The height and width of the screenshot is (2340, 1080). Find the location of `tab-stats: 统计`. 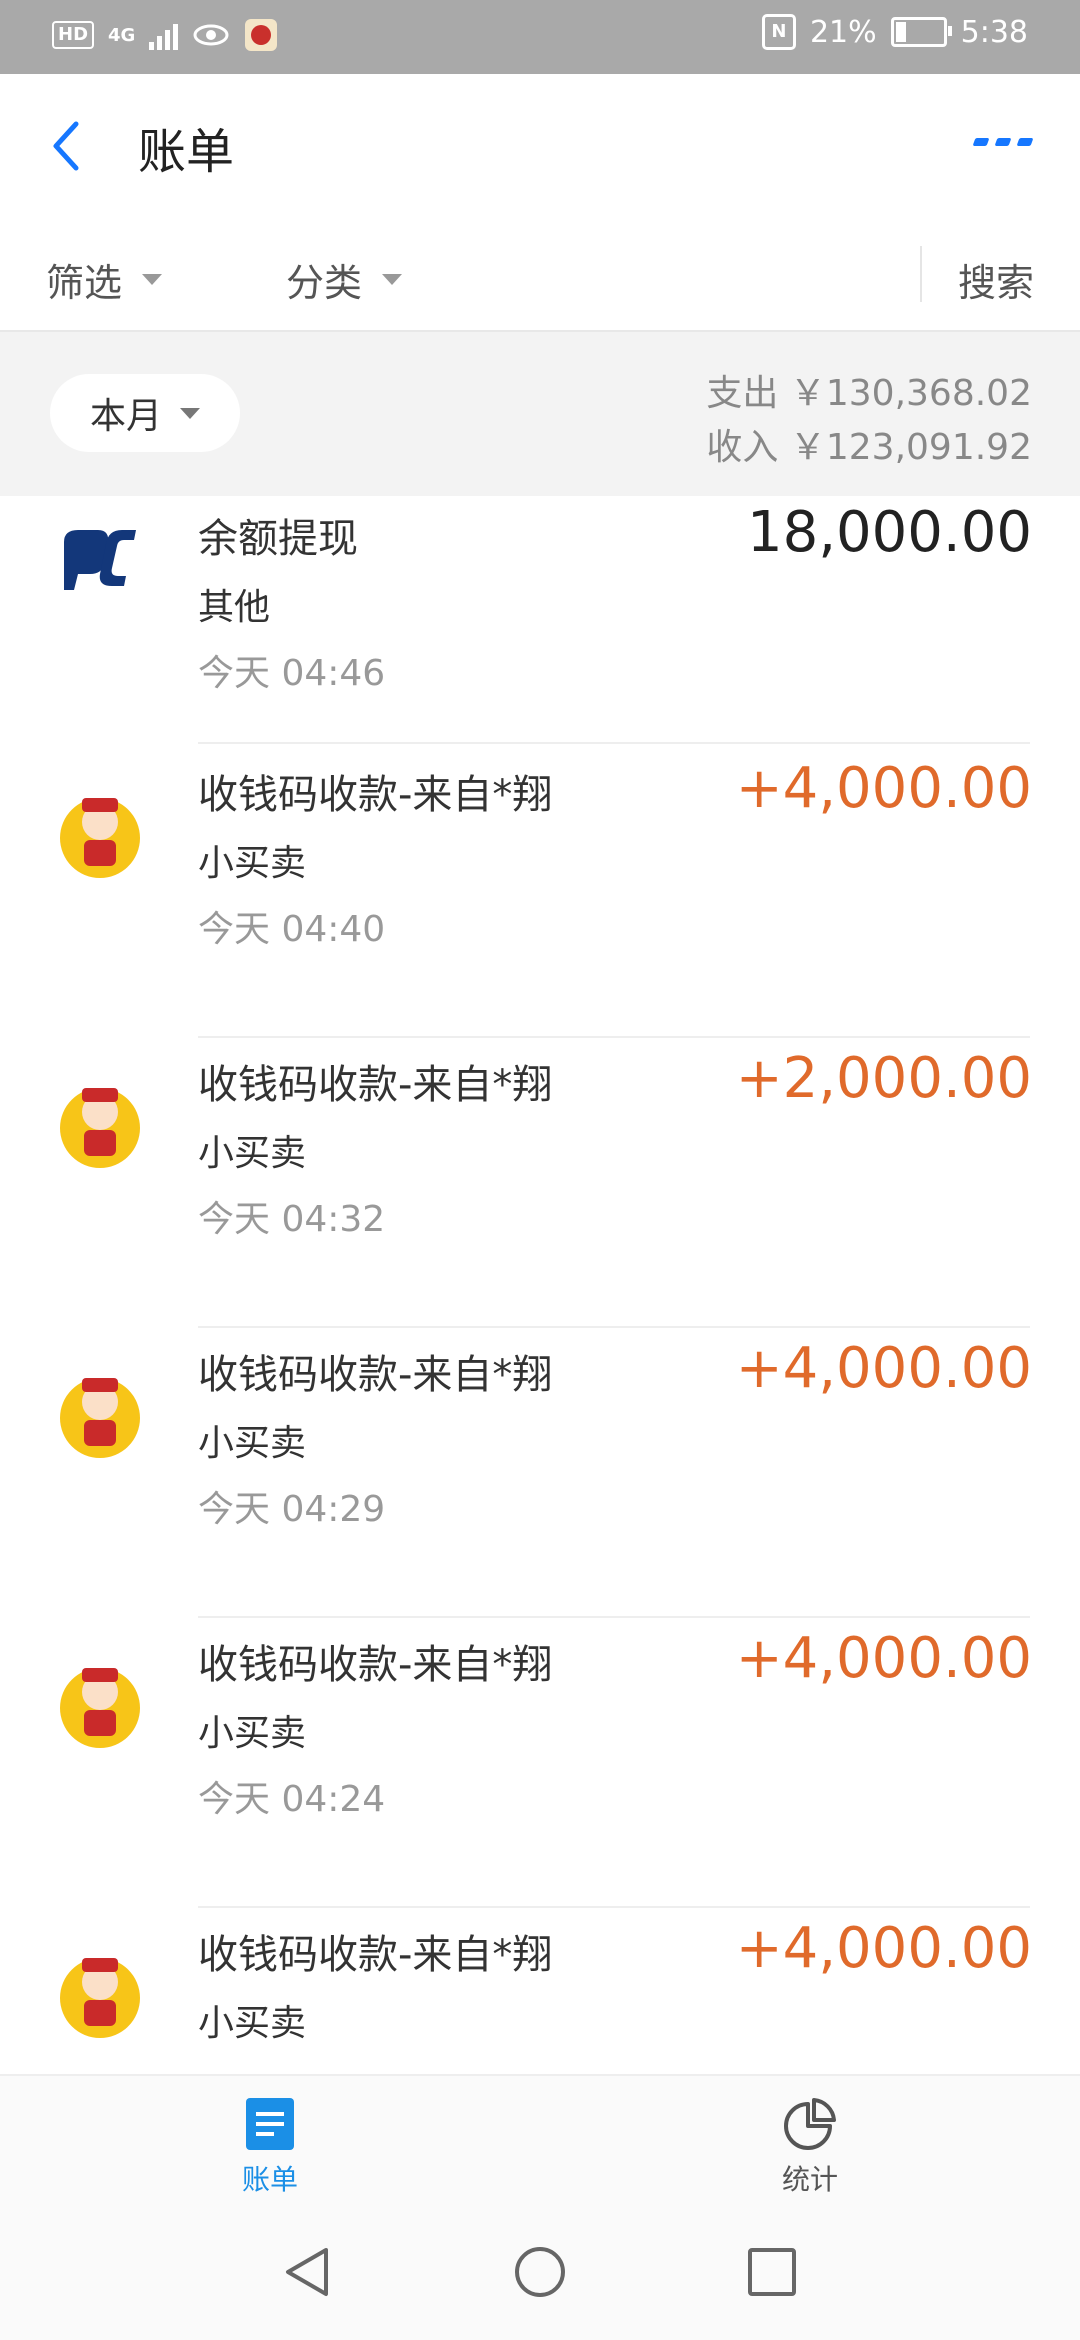

tab-stats: 统计 is located at coordinates (810, 2147).